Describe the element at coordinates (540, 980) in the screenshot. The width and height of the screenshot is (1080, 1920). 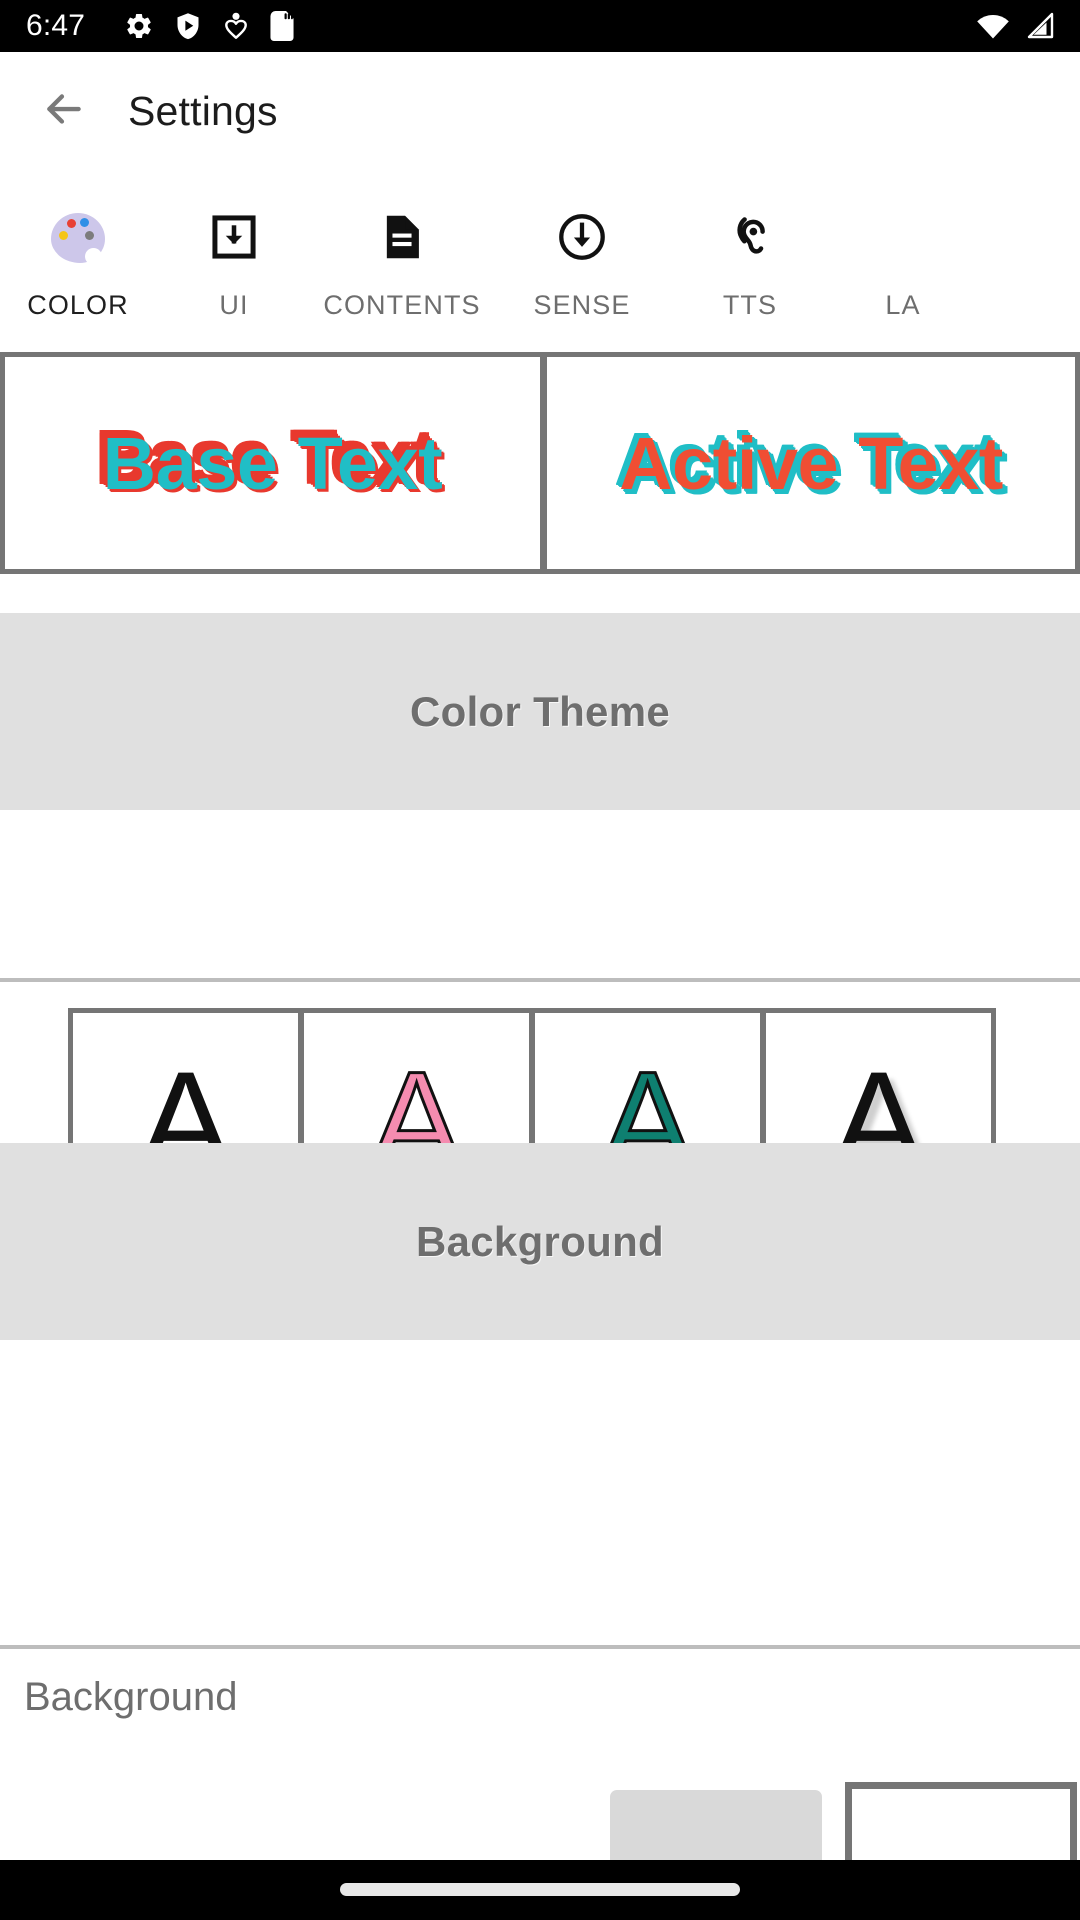
I see `color-theme-divider` at that location.